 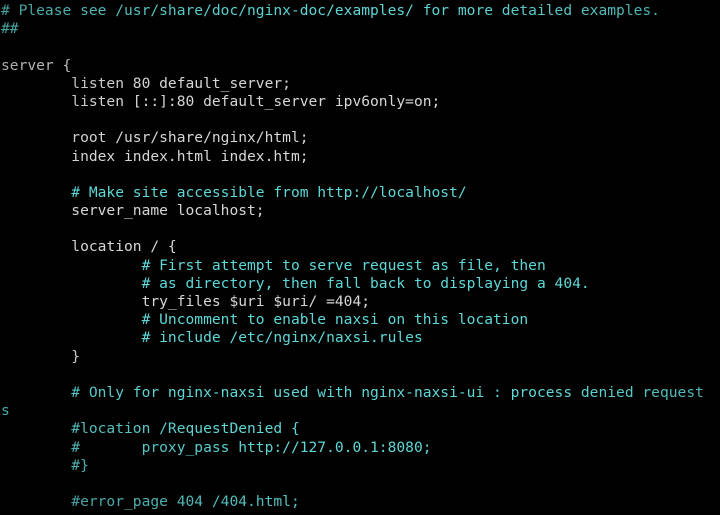 What do you see at coordinates (5, 411) in the screenshot?
I see `terminal-line: s` at bounding box center [5, 411].